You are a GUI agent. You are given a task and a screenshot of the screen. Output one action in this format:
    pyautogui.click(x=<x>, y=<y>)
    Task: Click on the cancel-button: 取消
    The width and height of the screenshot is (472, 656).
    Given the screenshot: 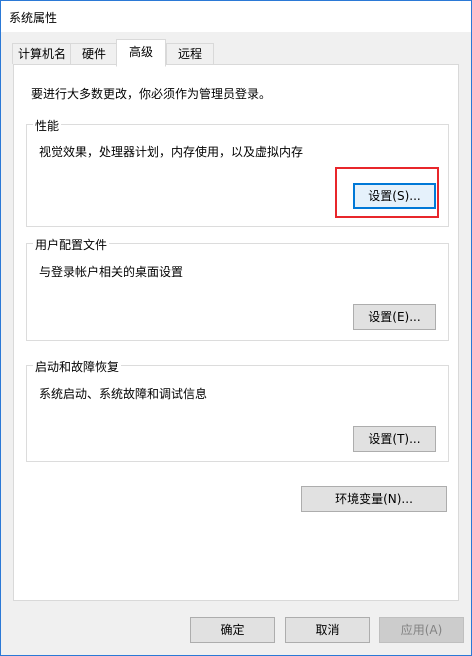 What is the action you would take?
    pyautogui.click(x=327, y=630)
    